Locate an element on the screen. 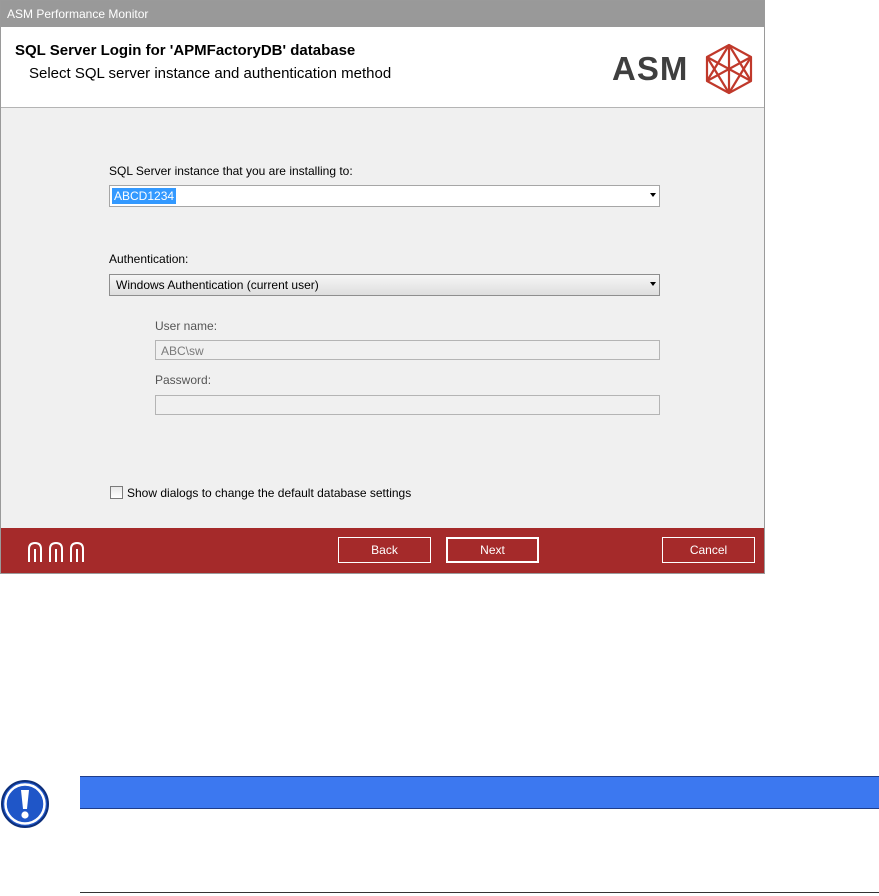  username-value: ABC\sw is located at coordinates (182, 351).